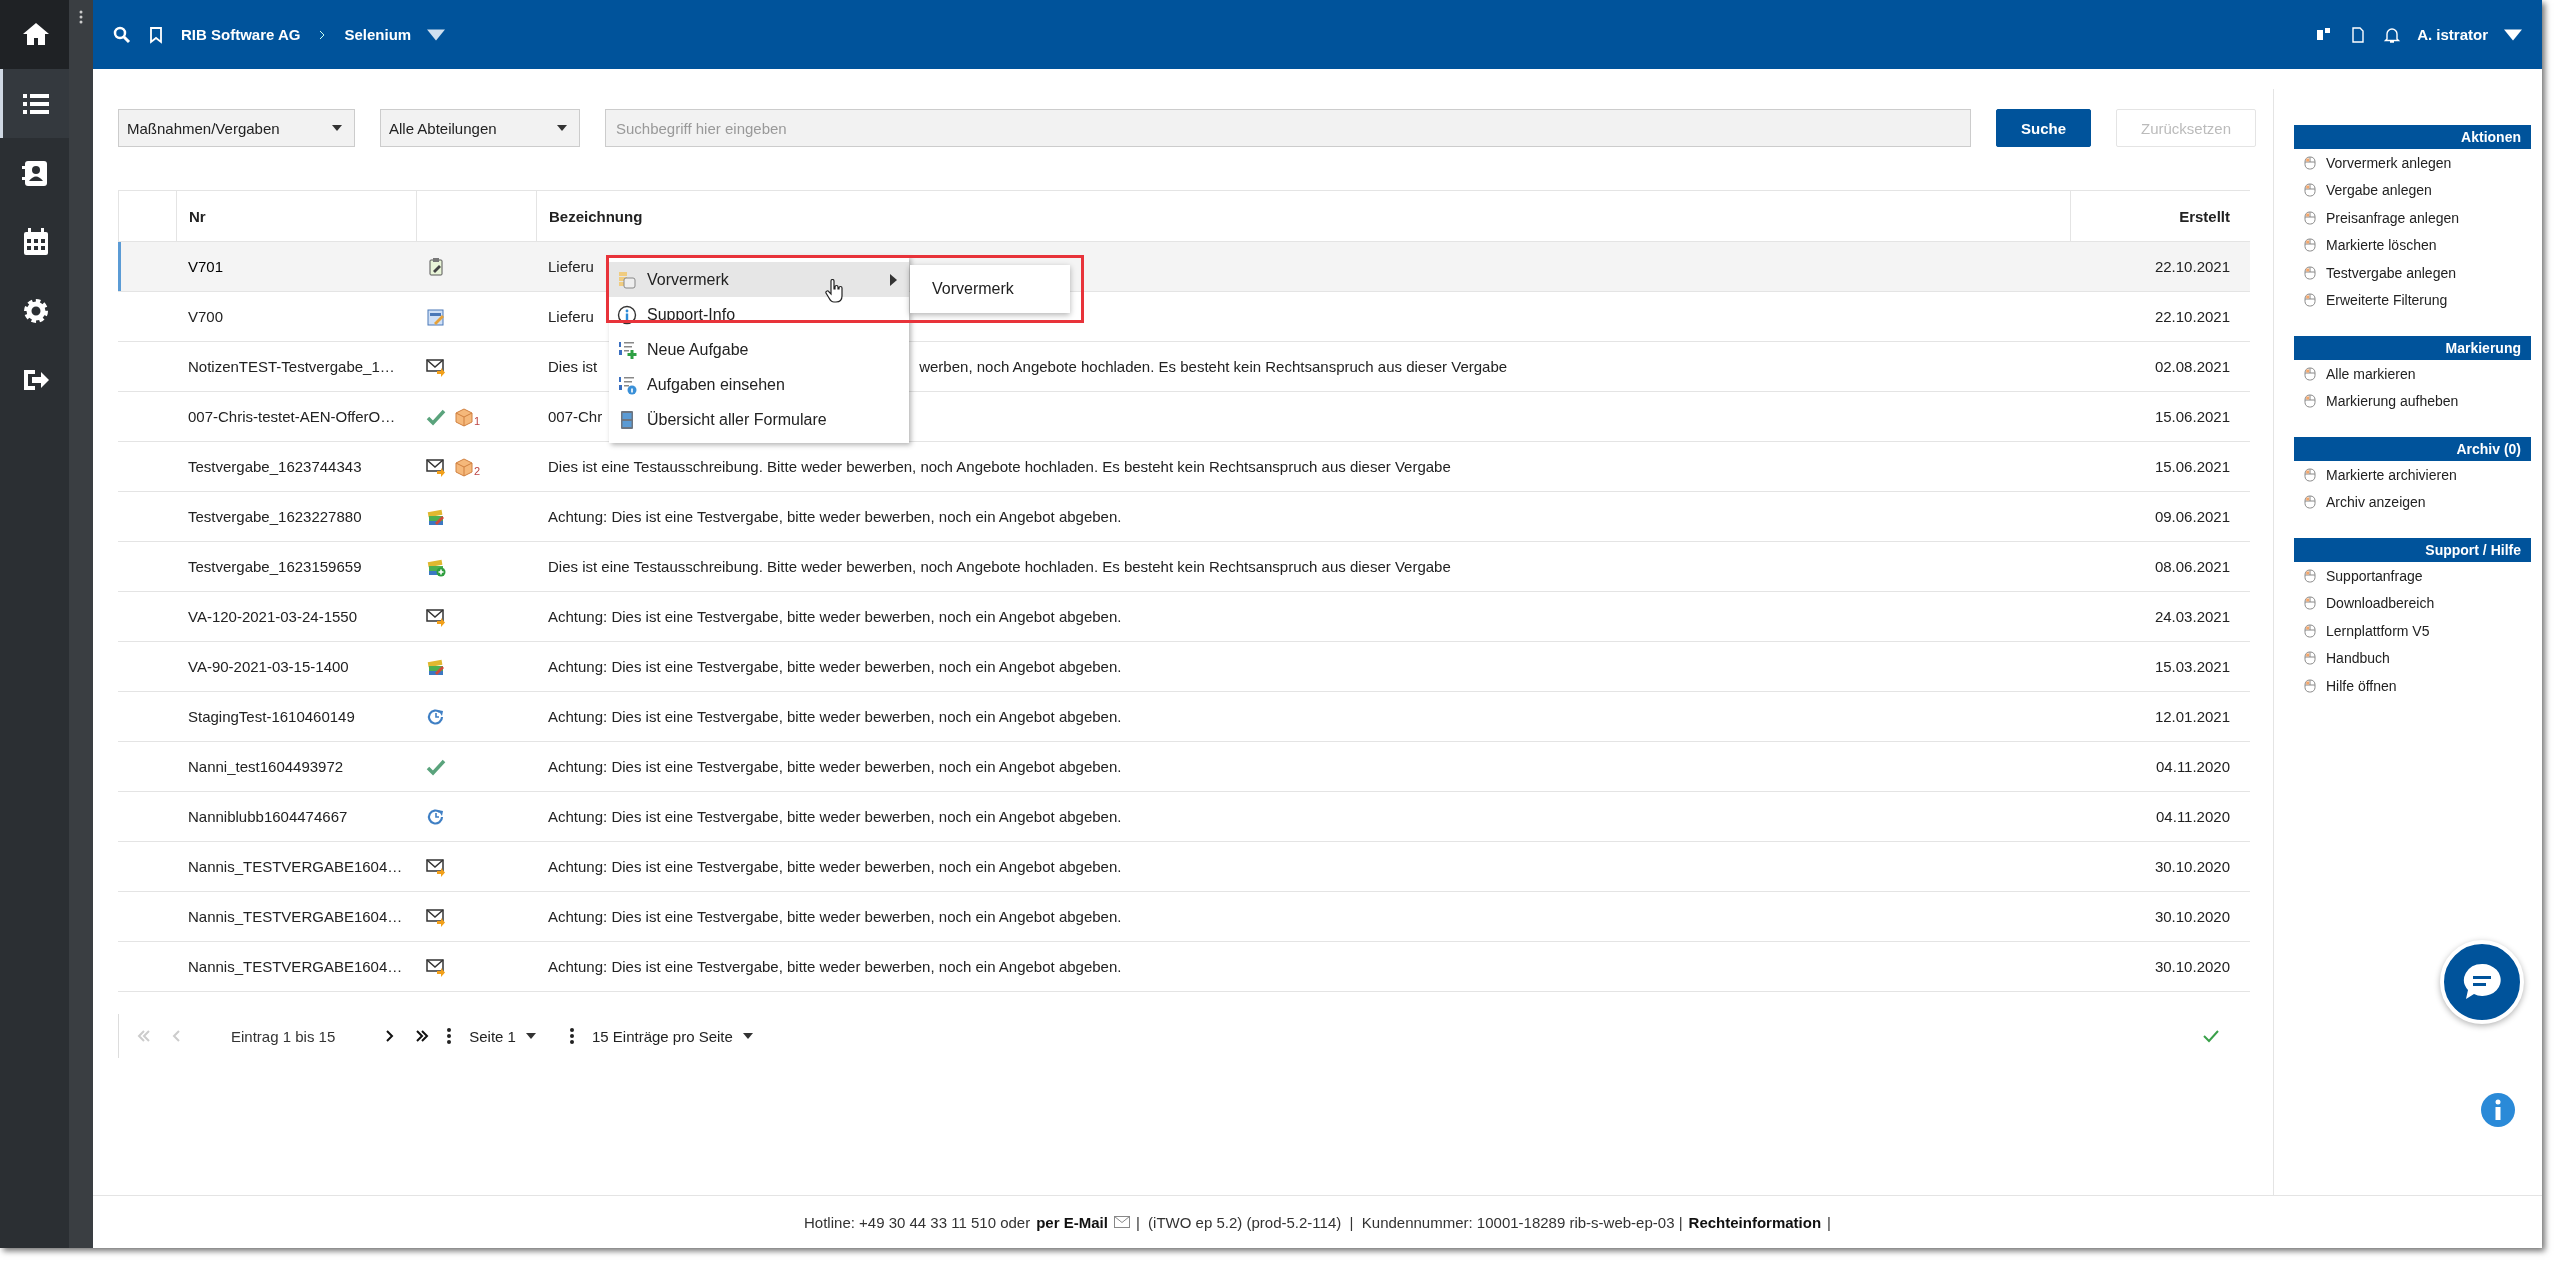  Describe the element at coordinates (296, 516) in the screenshot. I see `table-cell: Testvergabe_1623227880` at that location.